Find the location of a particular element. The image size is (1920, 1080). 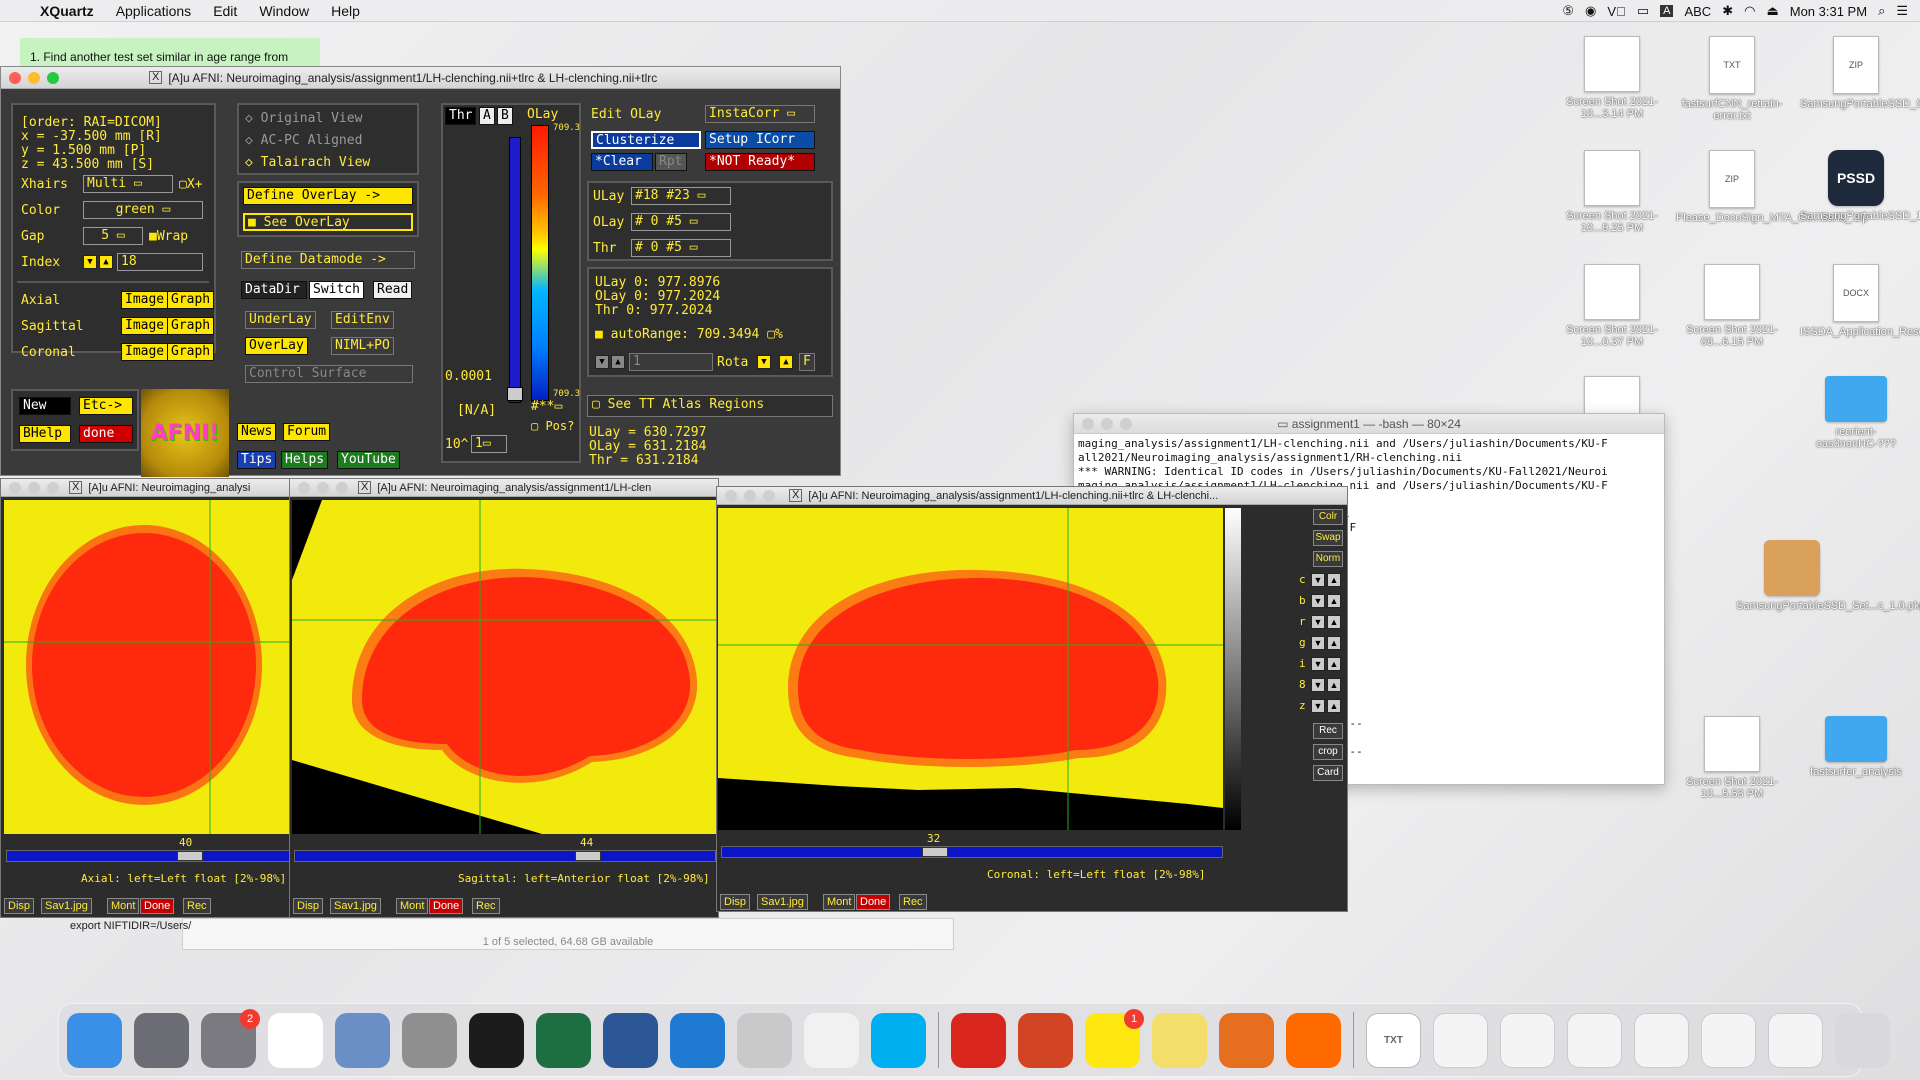

forum-button: Forum is located at coordinates (307, 432).